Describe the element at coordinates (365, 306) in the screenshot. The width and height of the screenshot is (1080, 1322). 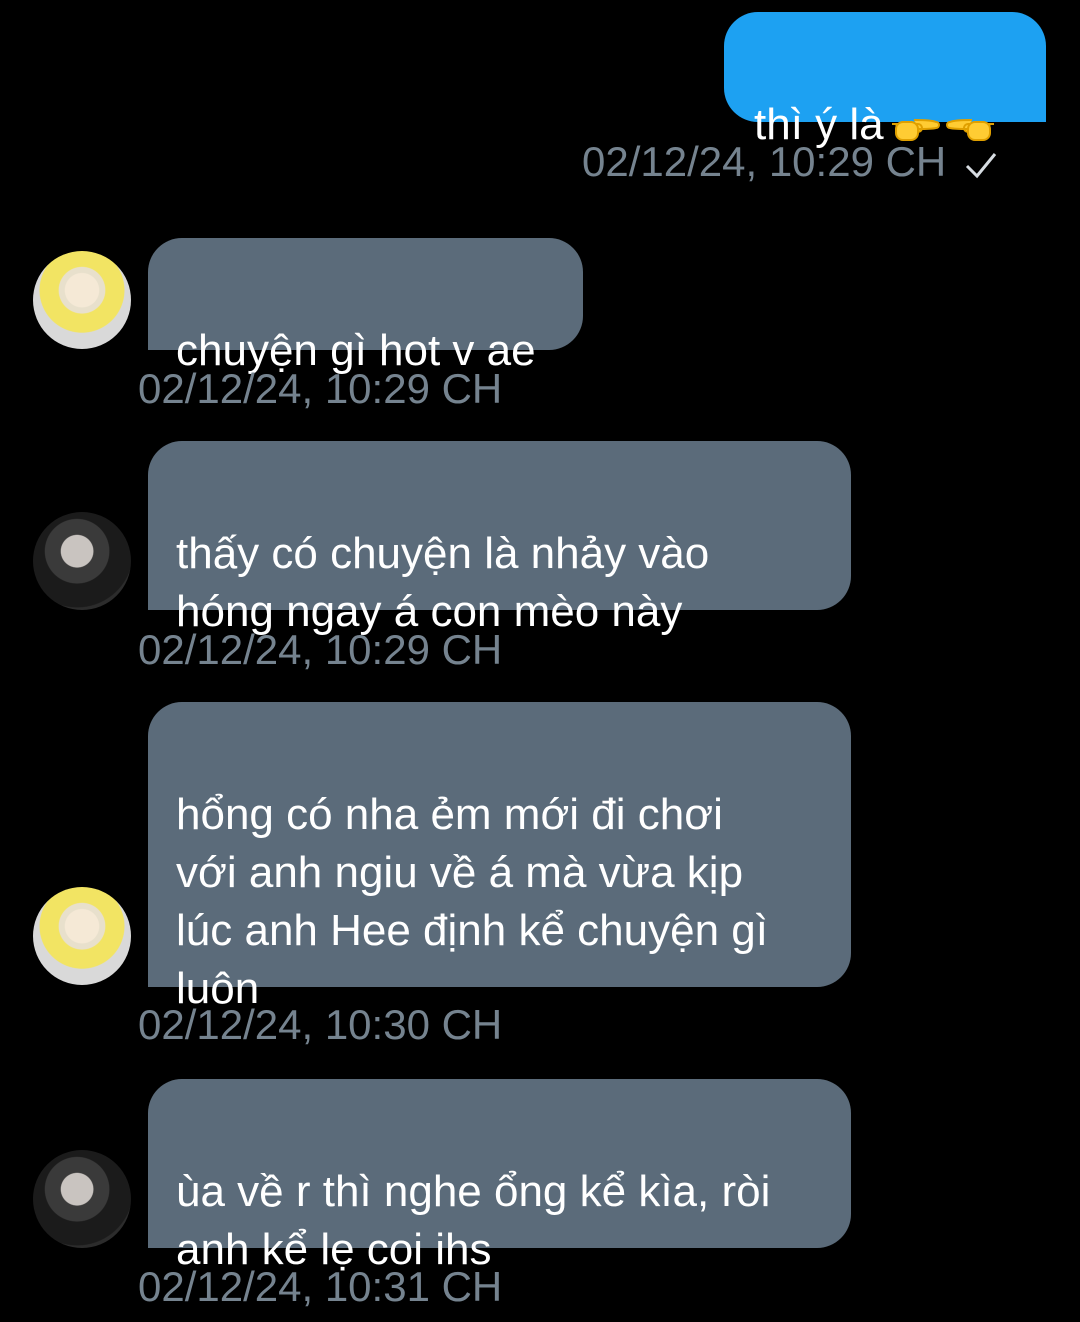
I see `message-bubble-incoming: chuyện gì hot v ae` at that location.